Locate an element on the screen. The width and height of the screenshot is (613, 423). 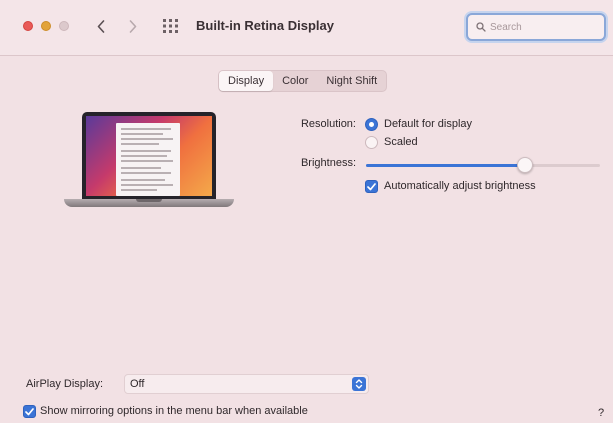
radio-scaled is located at coordinates (371, 142).